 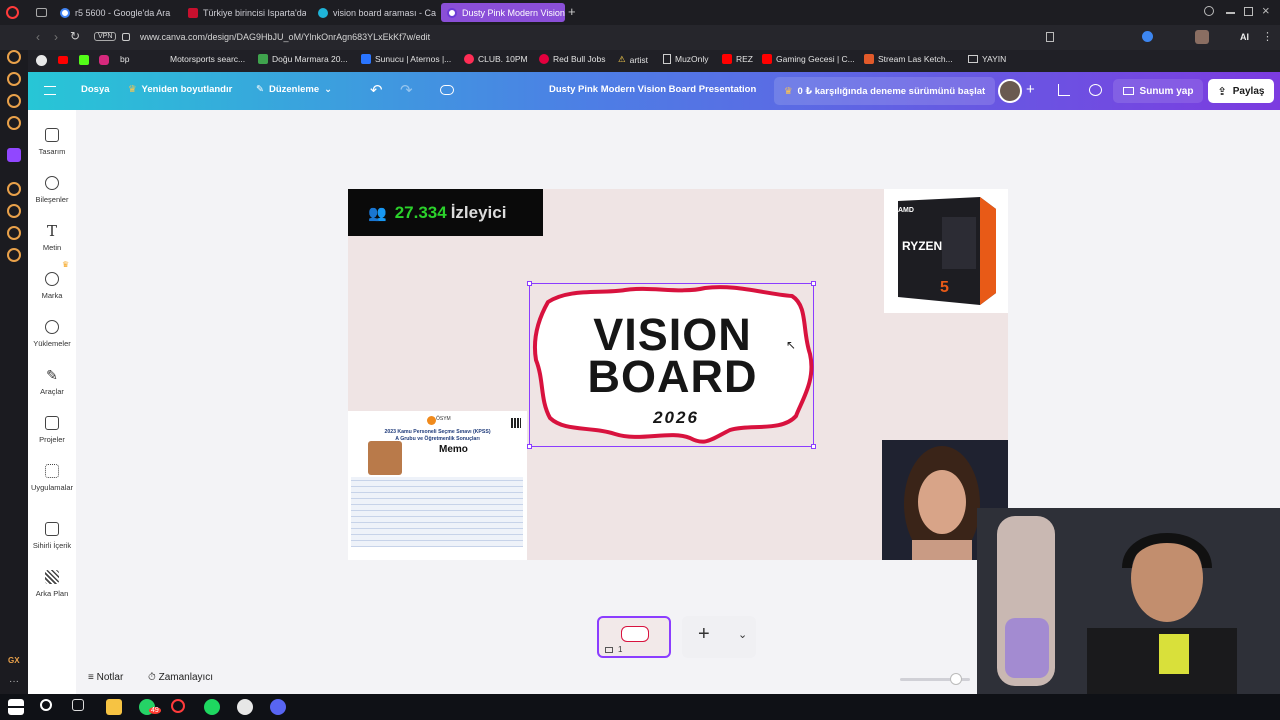 I want to click on resize-button: ♛ Yeniden boyutlandır, so click(x=180, y=89).